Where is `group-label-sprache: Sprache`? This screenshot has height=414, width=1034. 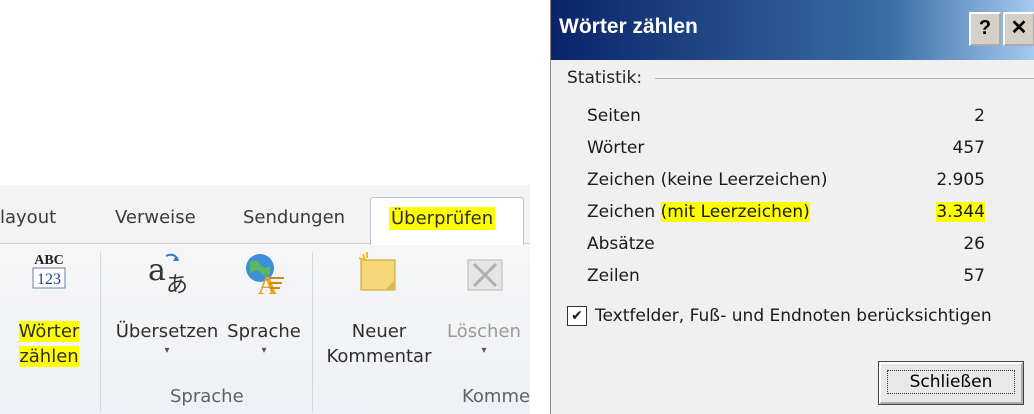 group-label-sprache: Sprache is located at coordinates (207, 396).